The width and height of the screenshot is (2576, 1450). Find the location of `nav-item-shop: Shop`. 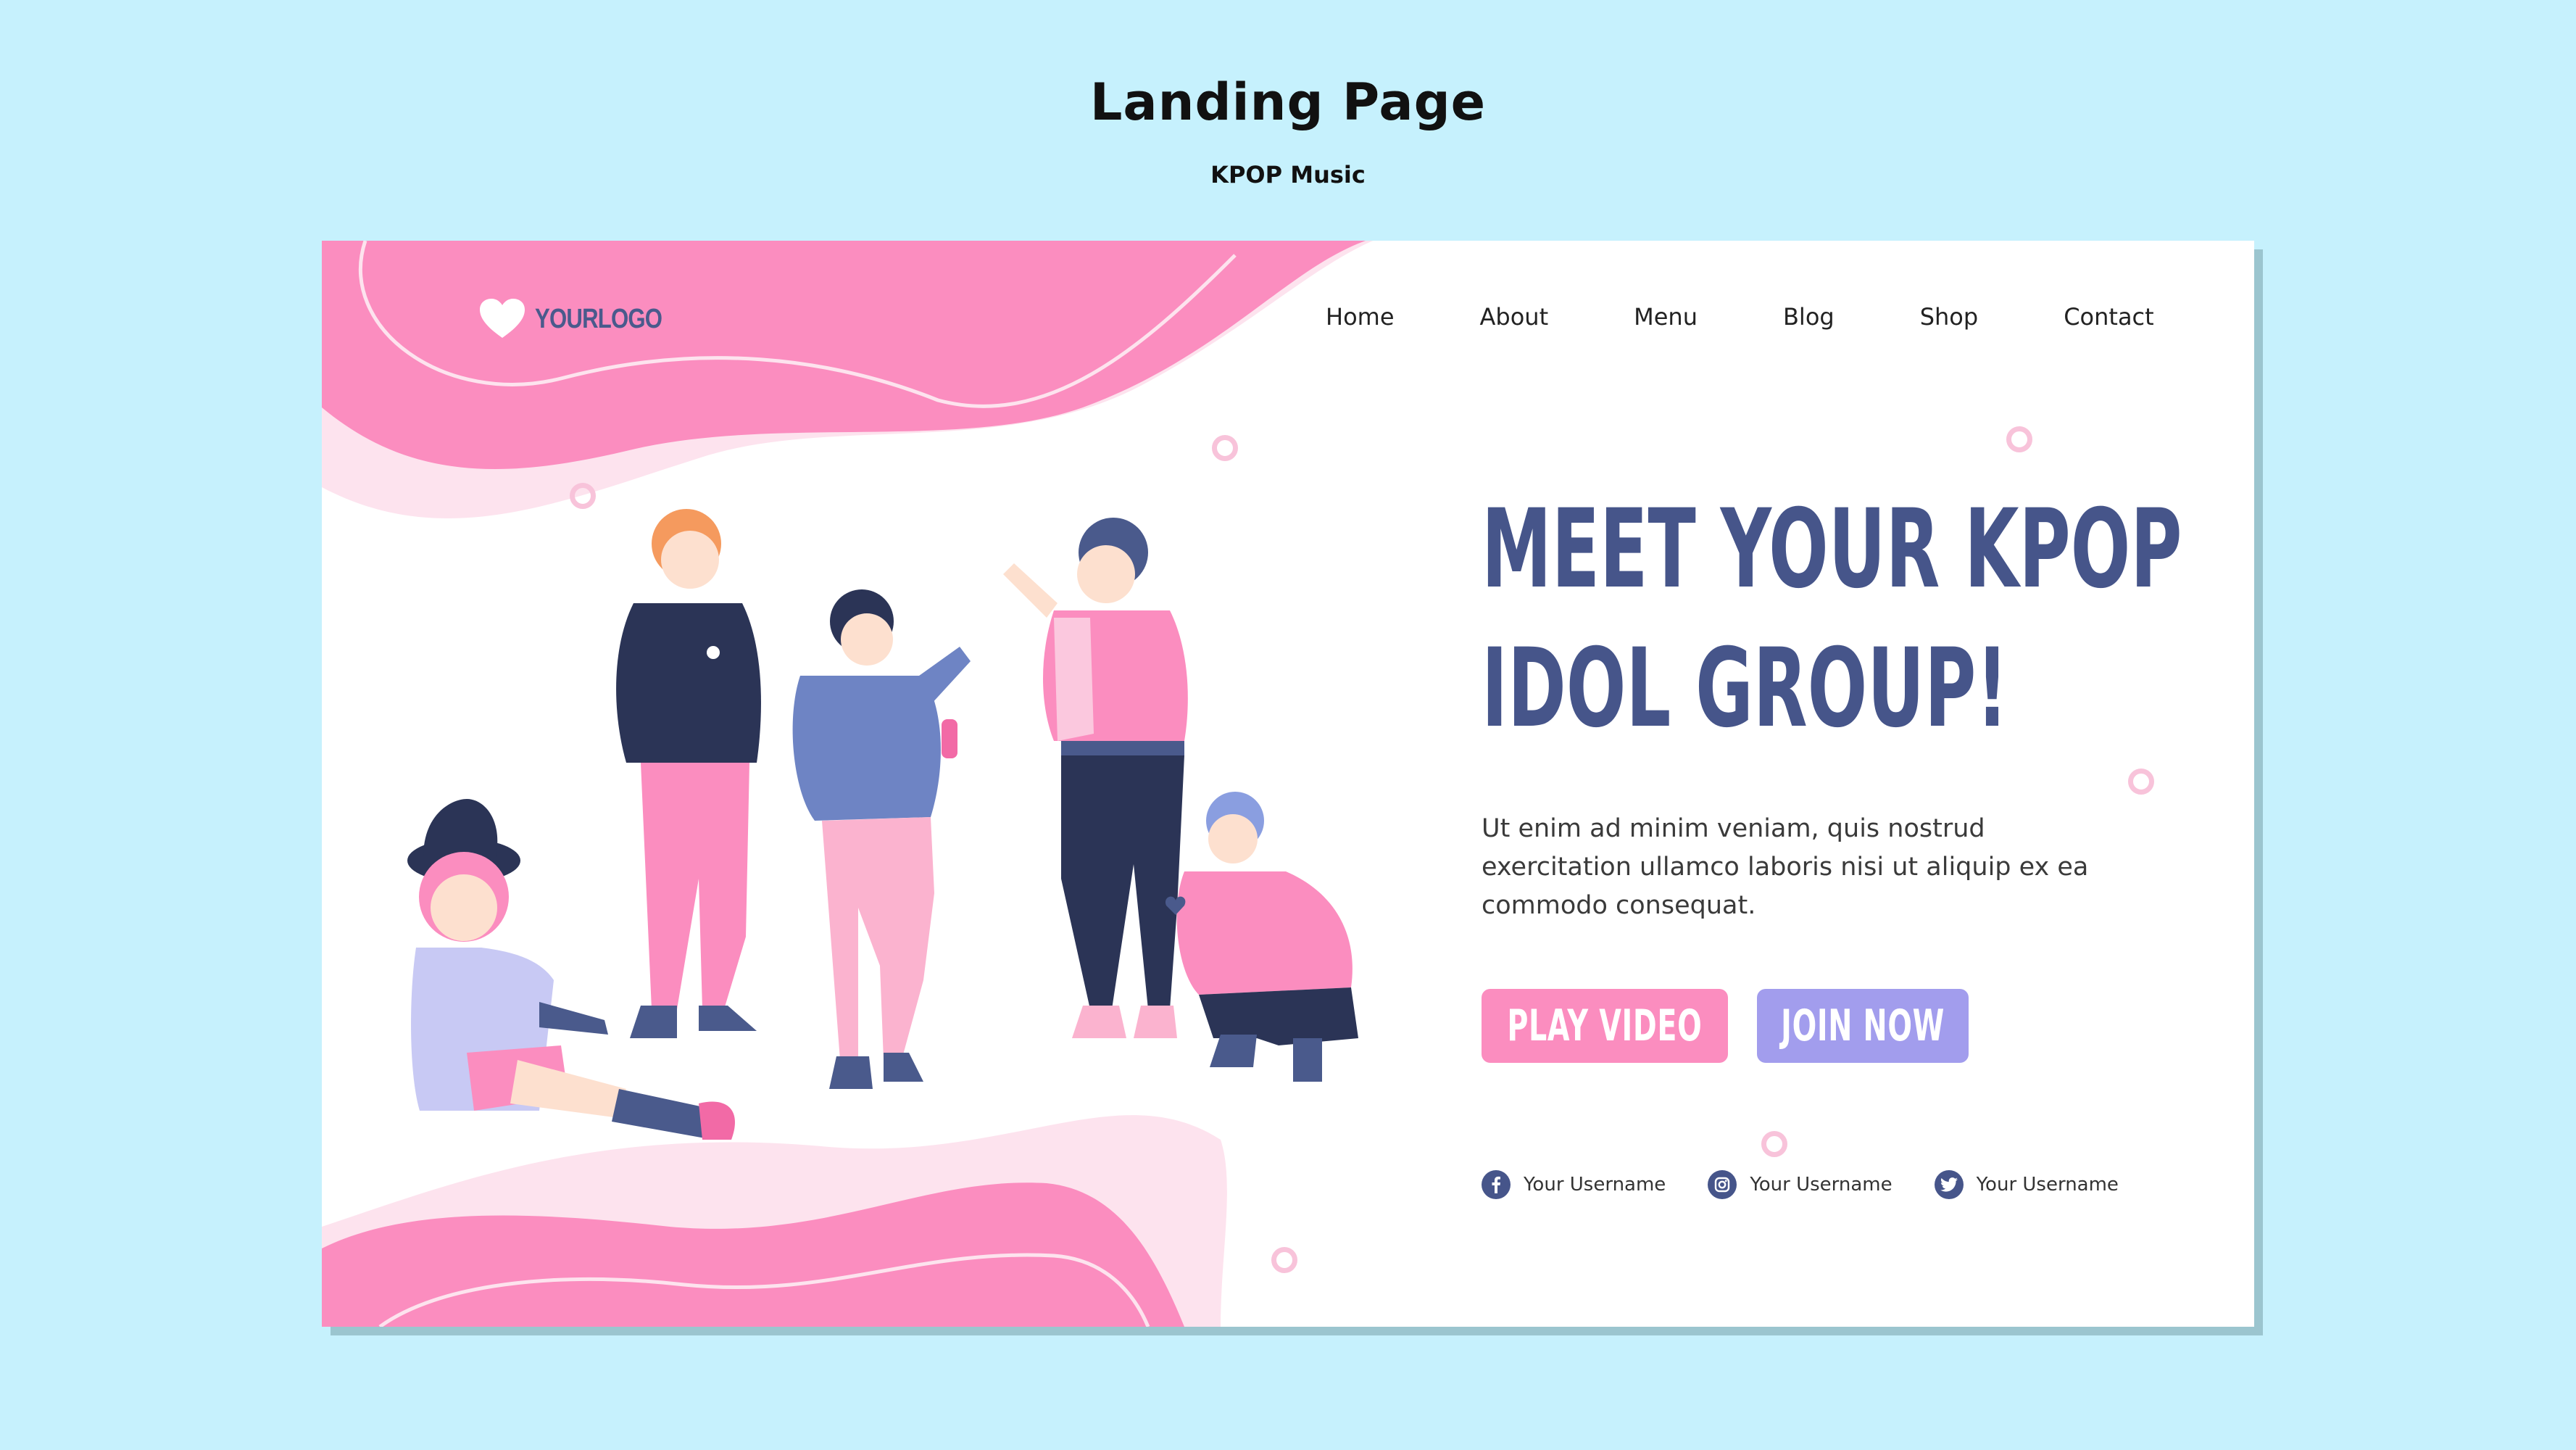

nav-item-shop: Shop is located at coordinates (1949, 317).